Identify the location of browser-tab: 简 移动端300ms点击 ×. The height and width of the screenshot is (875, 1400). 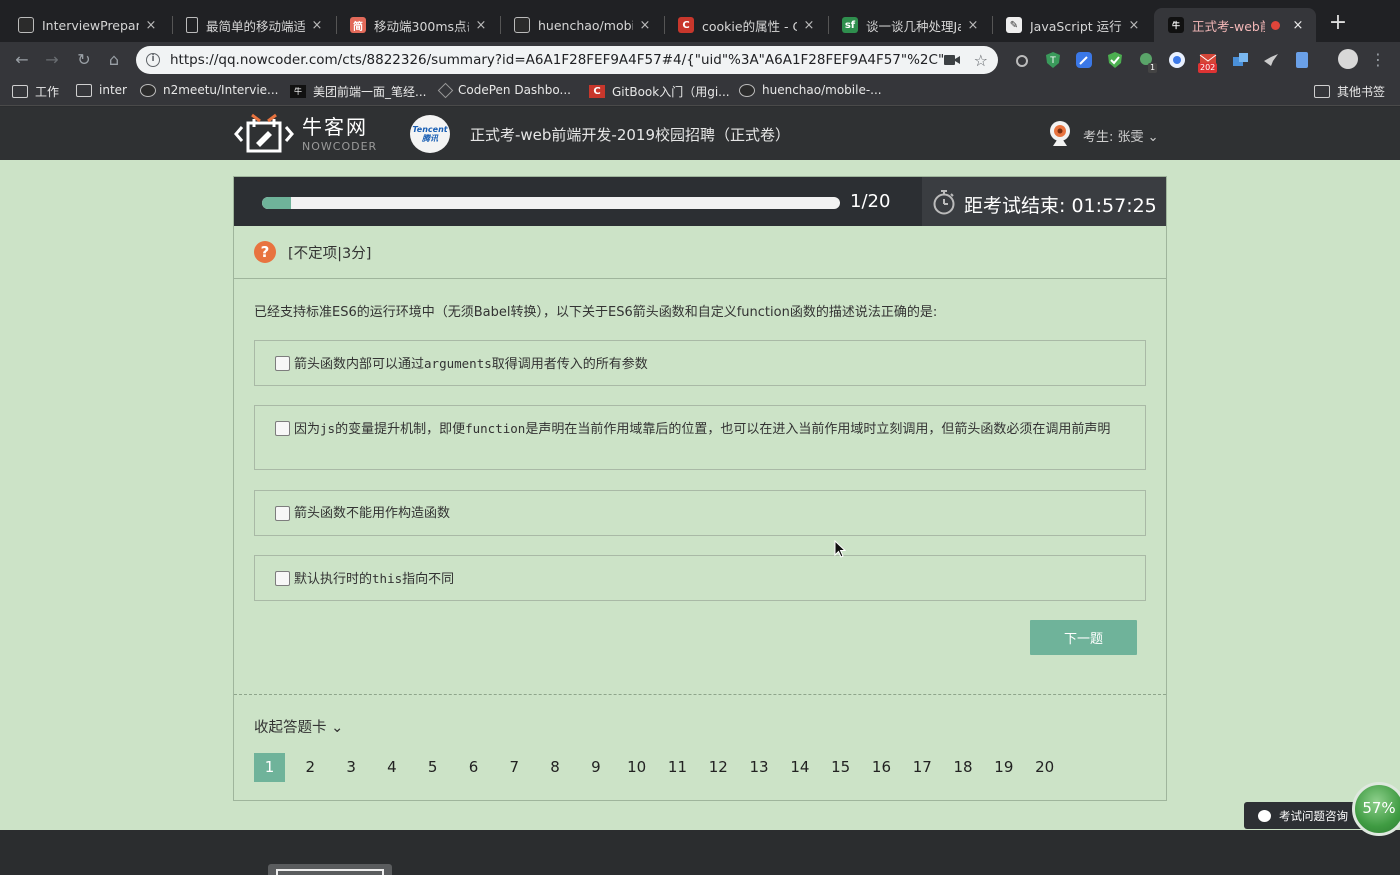
(417, 25).